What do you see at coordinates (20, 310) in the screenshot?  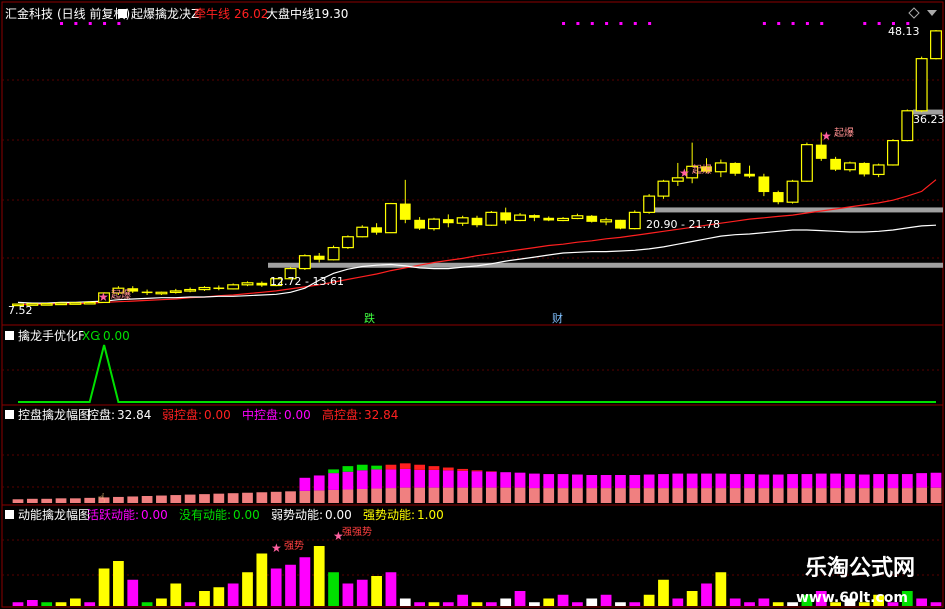 I see `price-low-label: 7.52` at bounding box center [20, 310].